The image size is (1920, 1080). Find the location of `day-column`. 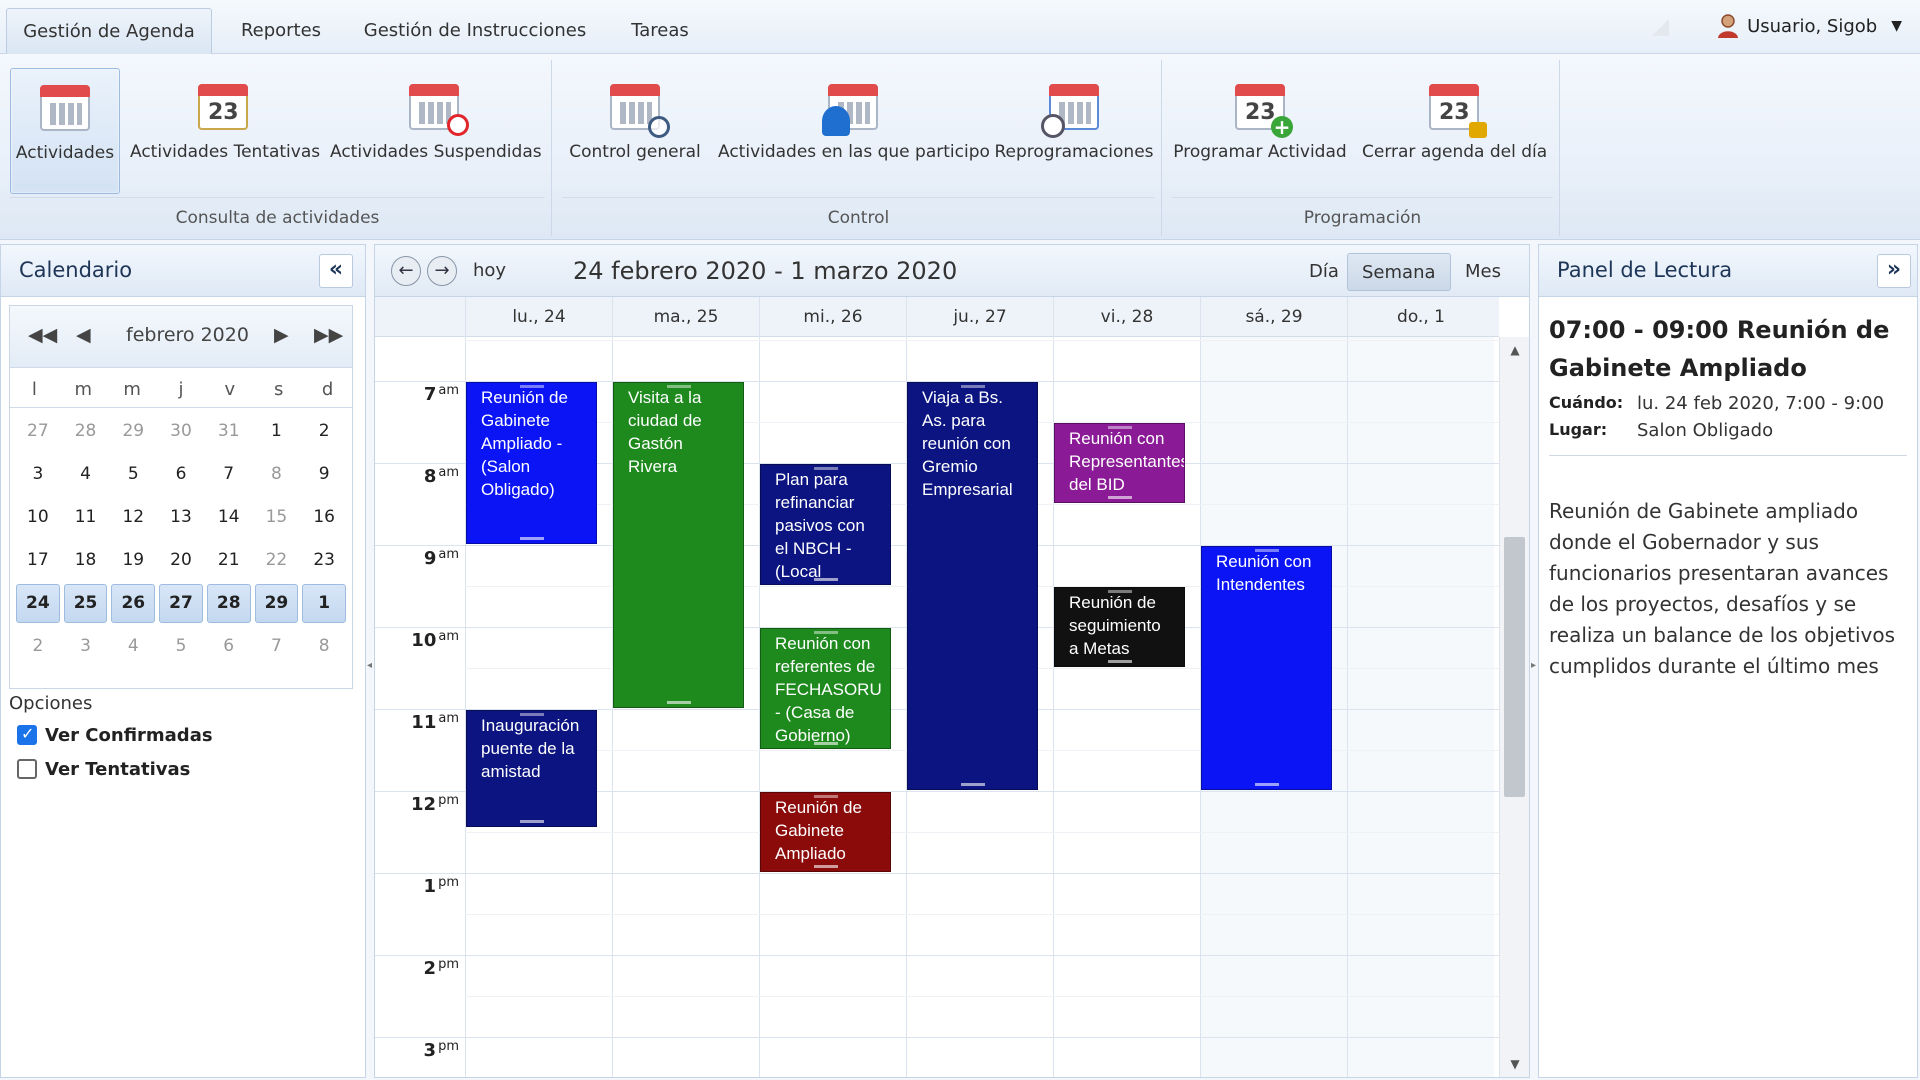

day-column is located at coordinates (1420, 707).